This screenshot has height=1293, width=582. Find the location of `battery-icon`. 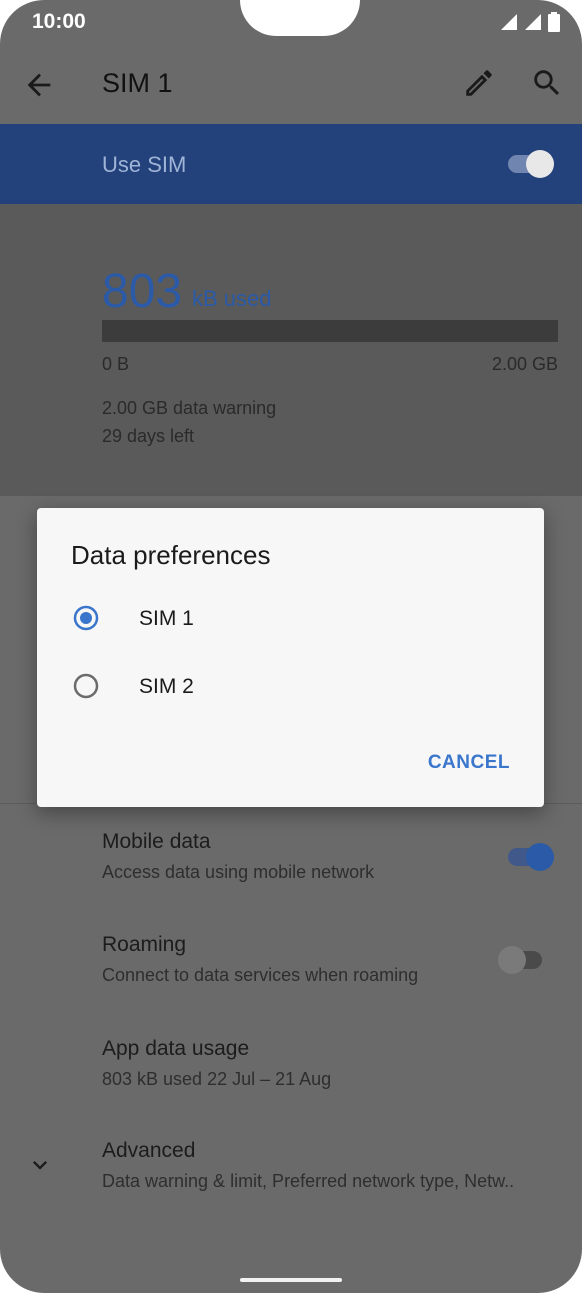

battery-icon is located at coordinates (554, 22).